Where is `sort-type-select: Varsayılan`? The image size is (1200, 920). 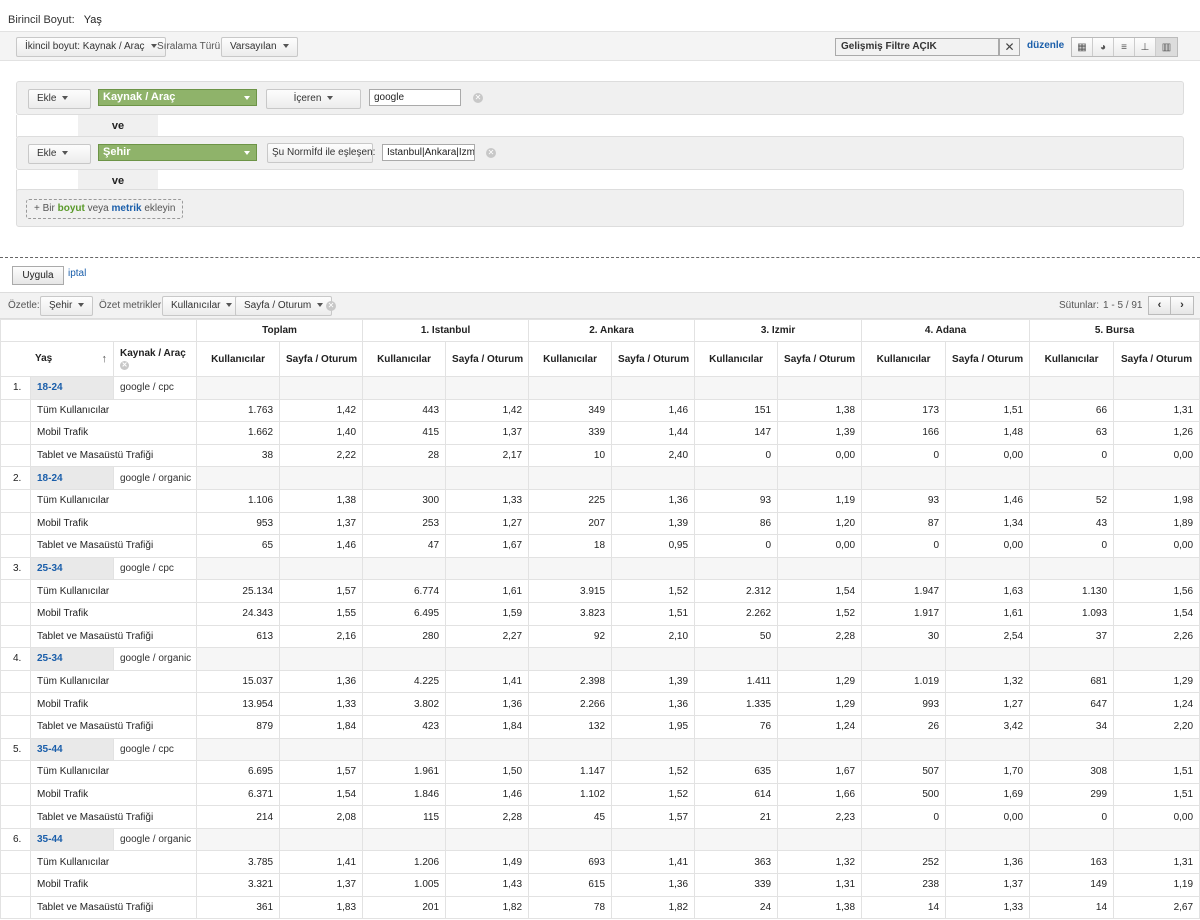 sort-type-select: Varsayılan is located at coordinates (259, 47).